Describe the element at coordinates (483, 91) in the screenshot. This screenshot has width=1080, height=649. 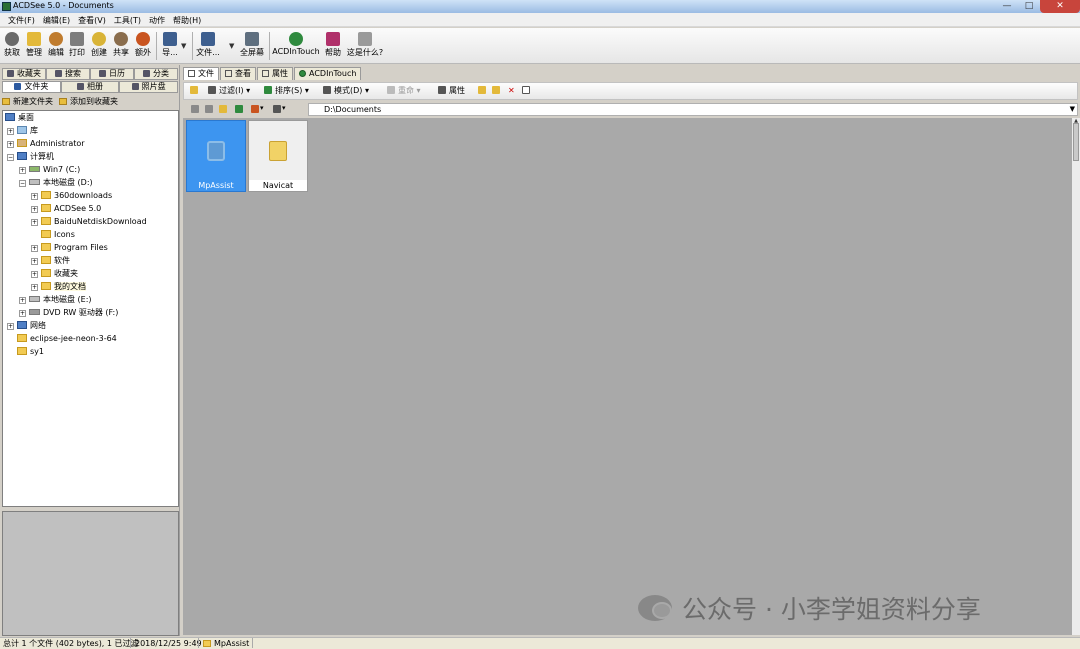
I see `copy-to-button` at that location.